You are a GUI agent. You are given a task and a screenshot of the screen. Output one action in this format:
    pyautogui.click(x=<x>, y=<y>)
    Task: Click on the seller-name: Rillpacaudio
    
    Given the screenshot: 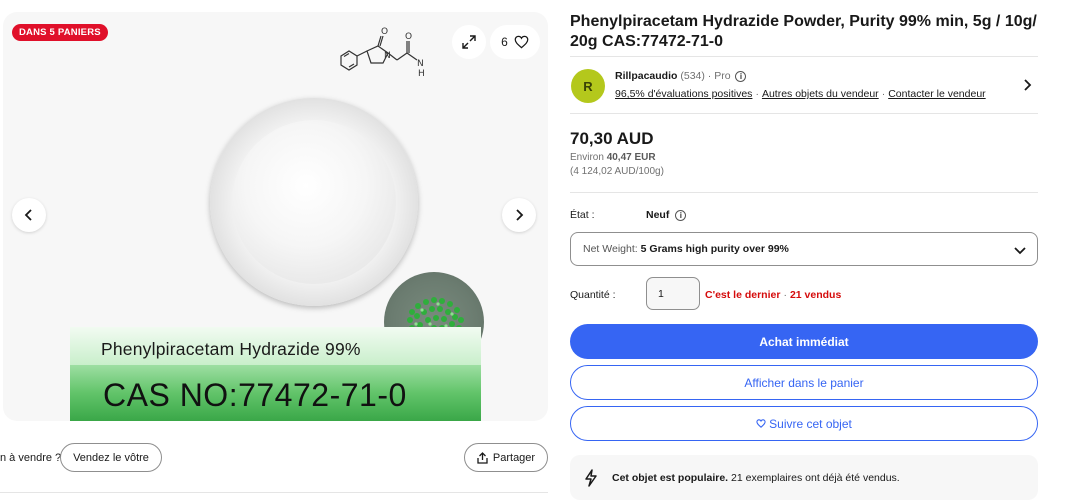 What is the action you would take?
    pyautogui.click(x=646, y=76)
    